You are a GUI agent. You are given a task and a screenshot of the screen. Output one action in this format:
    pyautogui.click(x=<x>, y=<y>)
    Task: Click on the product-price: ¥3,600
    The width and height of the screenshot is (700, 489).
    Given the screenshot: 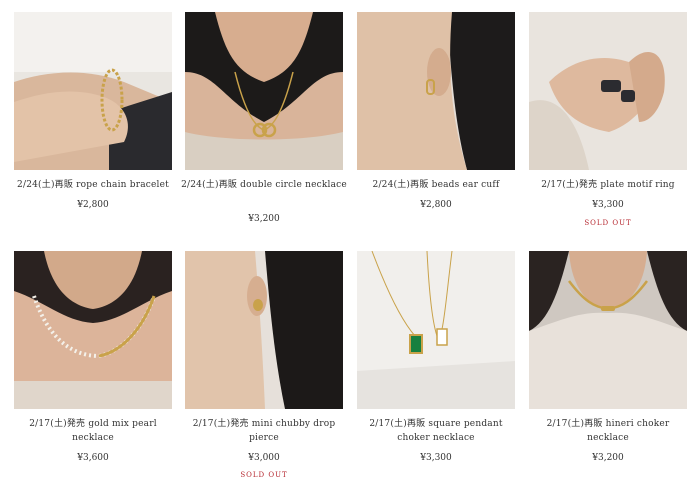 What is the action you would take?
    pyautogui.click(x=93, y=458)
    